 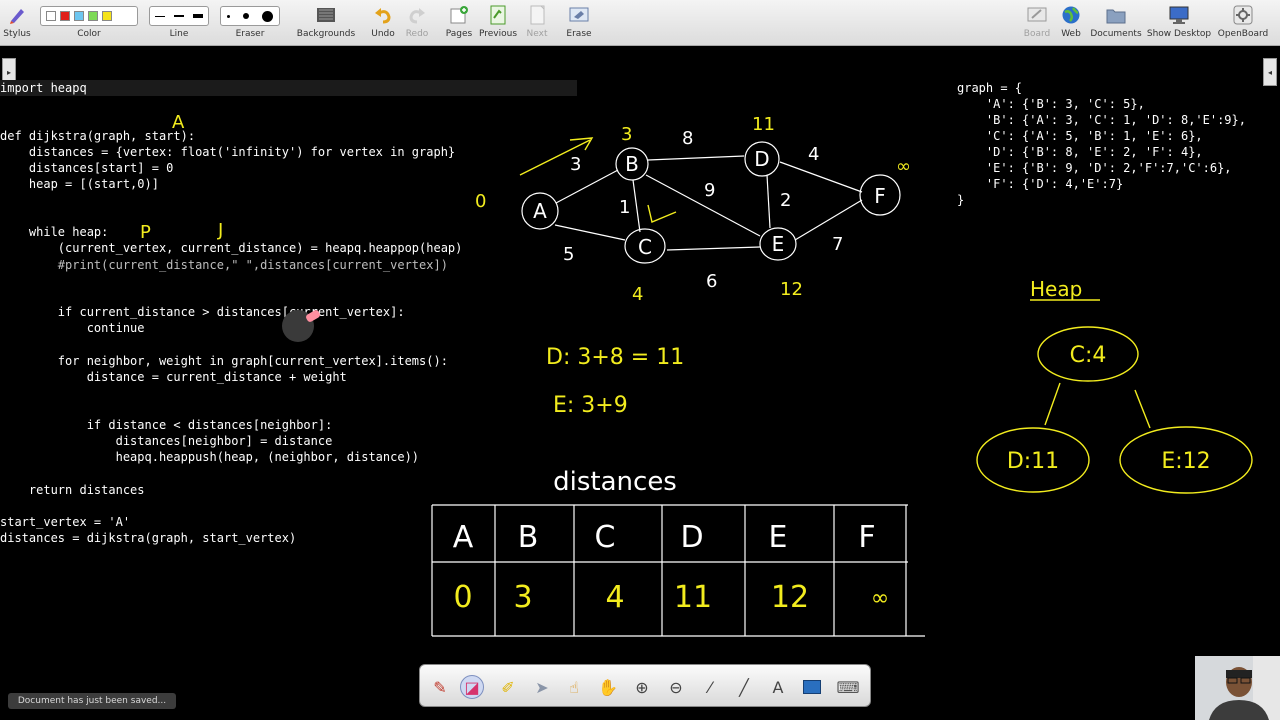 I want to click on heap-node-c-label: C:4, so click(x=1088, y=355).